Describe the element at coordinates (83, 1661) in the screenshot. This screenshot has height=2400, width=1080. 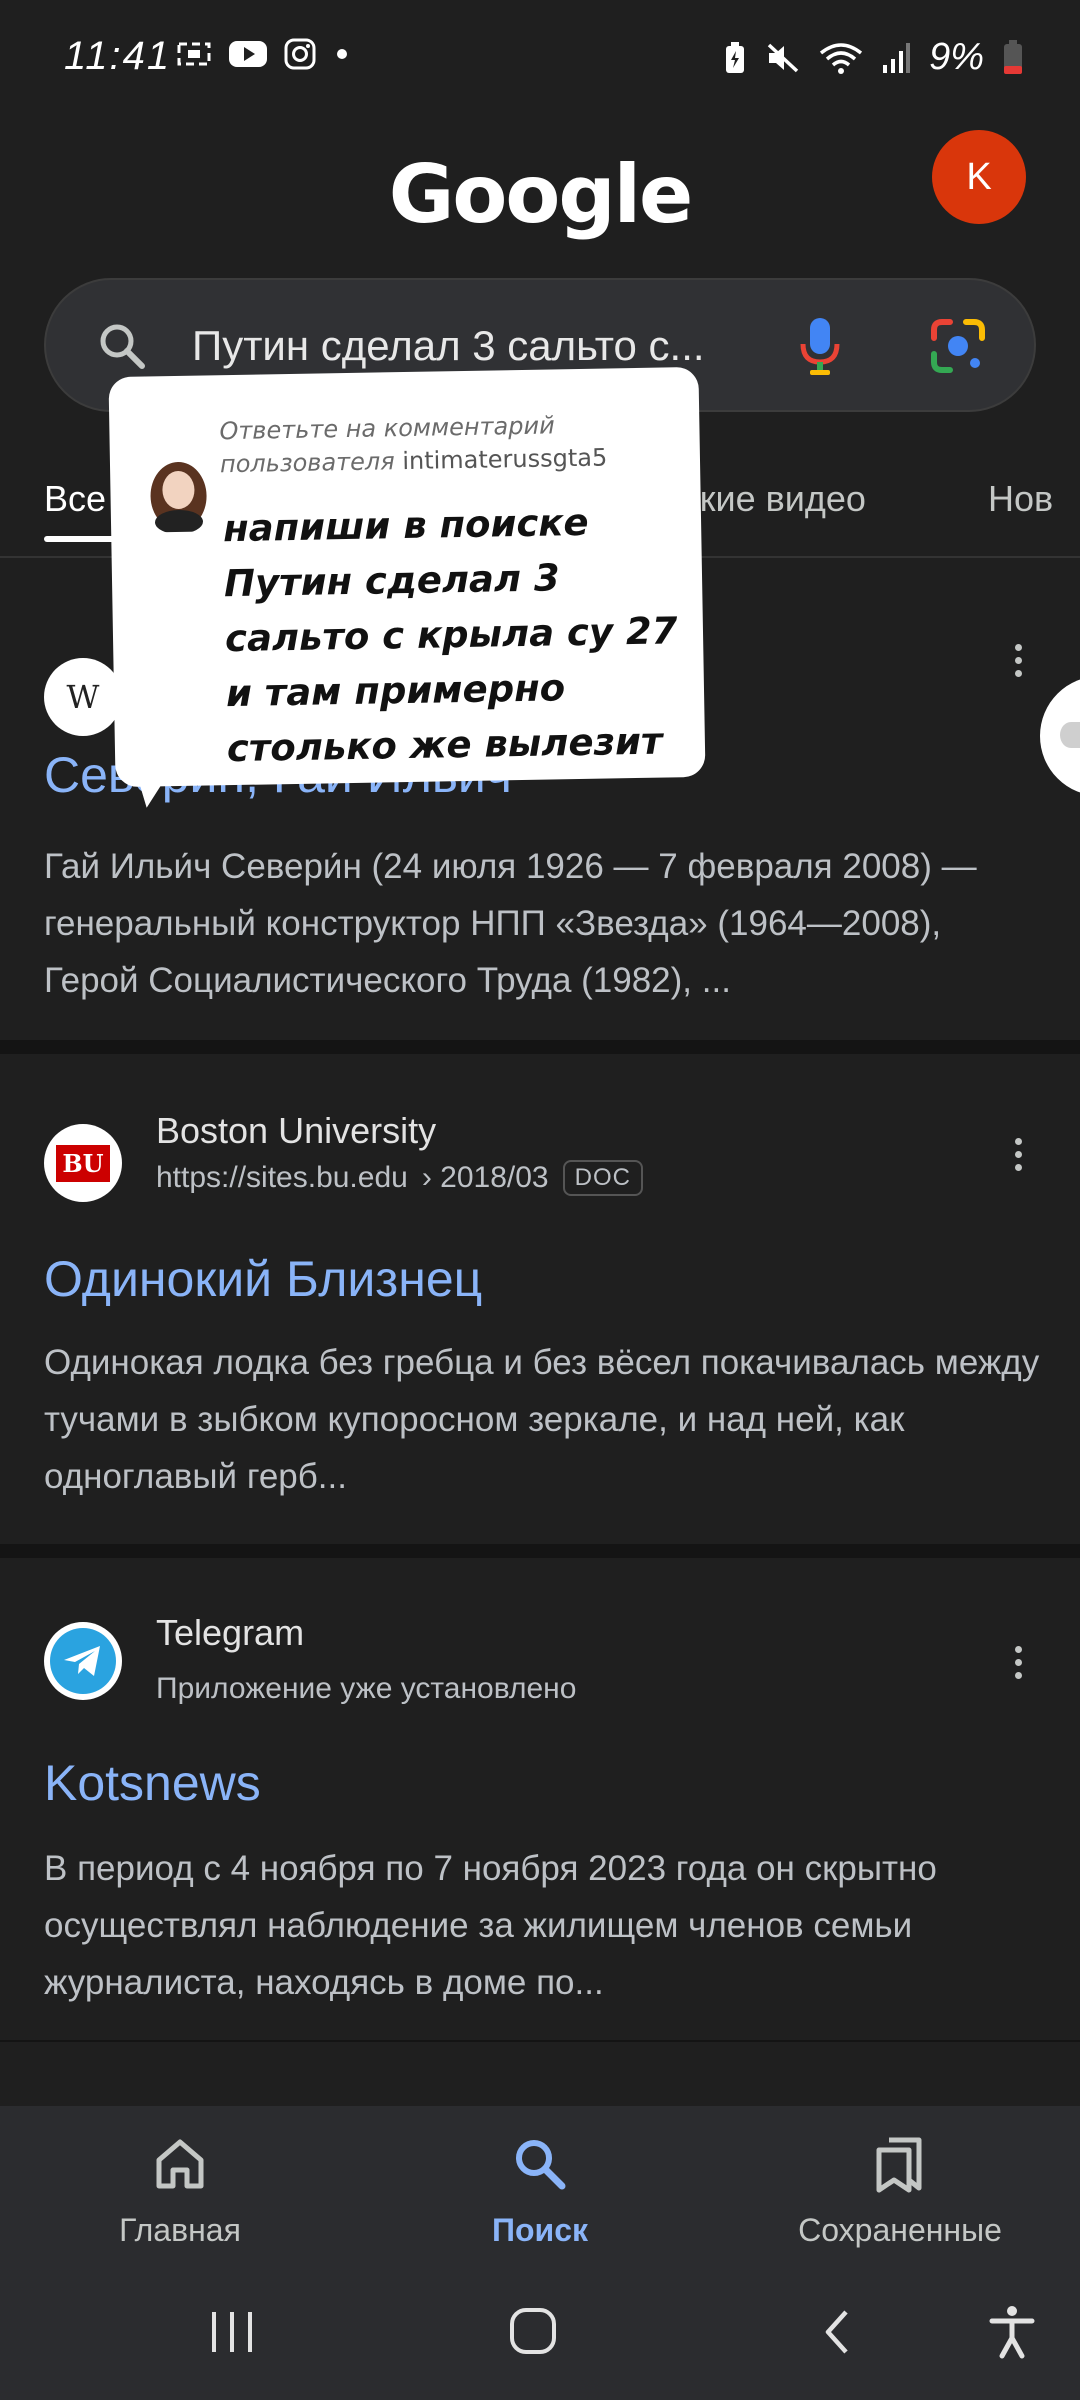
I see `telegram-icon` at that location.